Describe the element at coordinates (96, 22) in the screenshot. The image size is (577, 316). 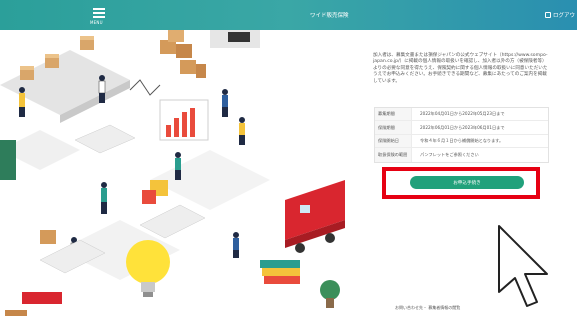
I see `menu-label: MENU` at that location.